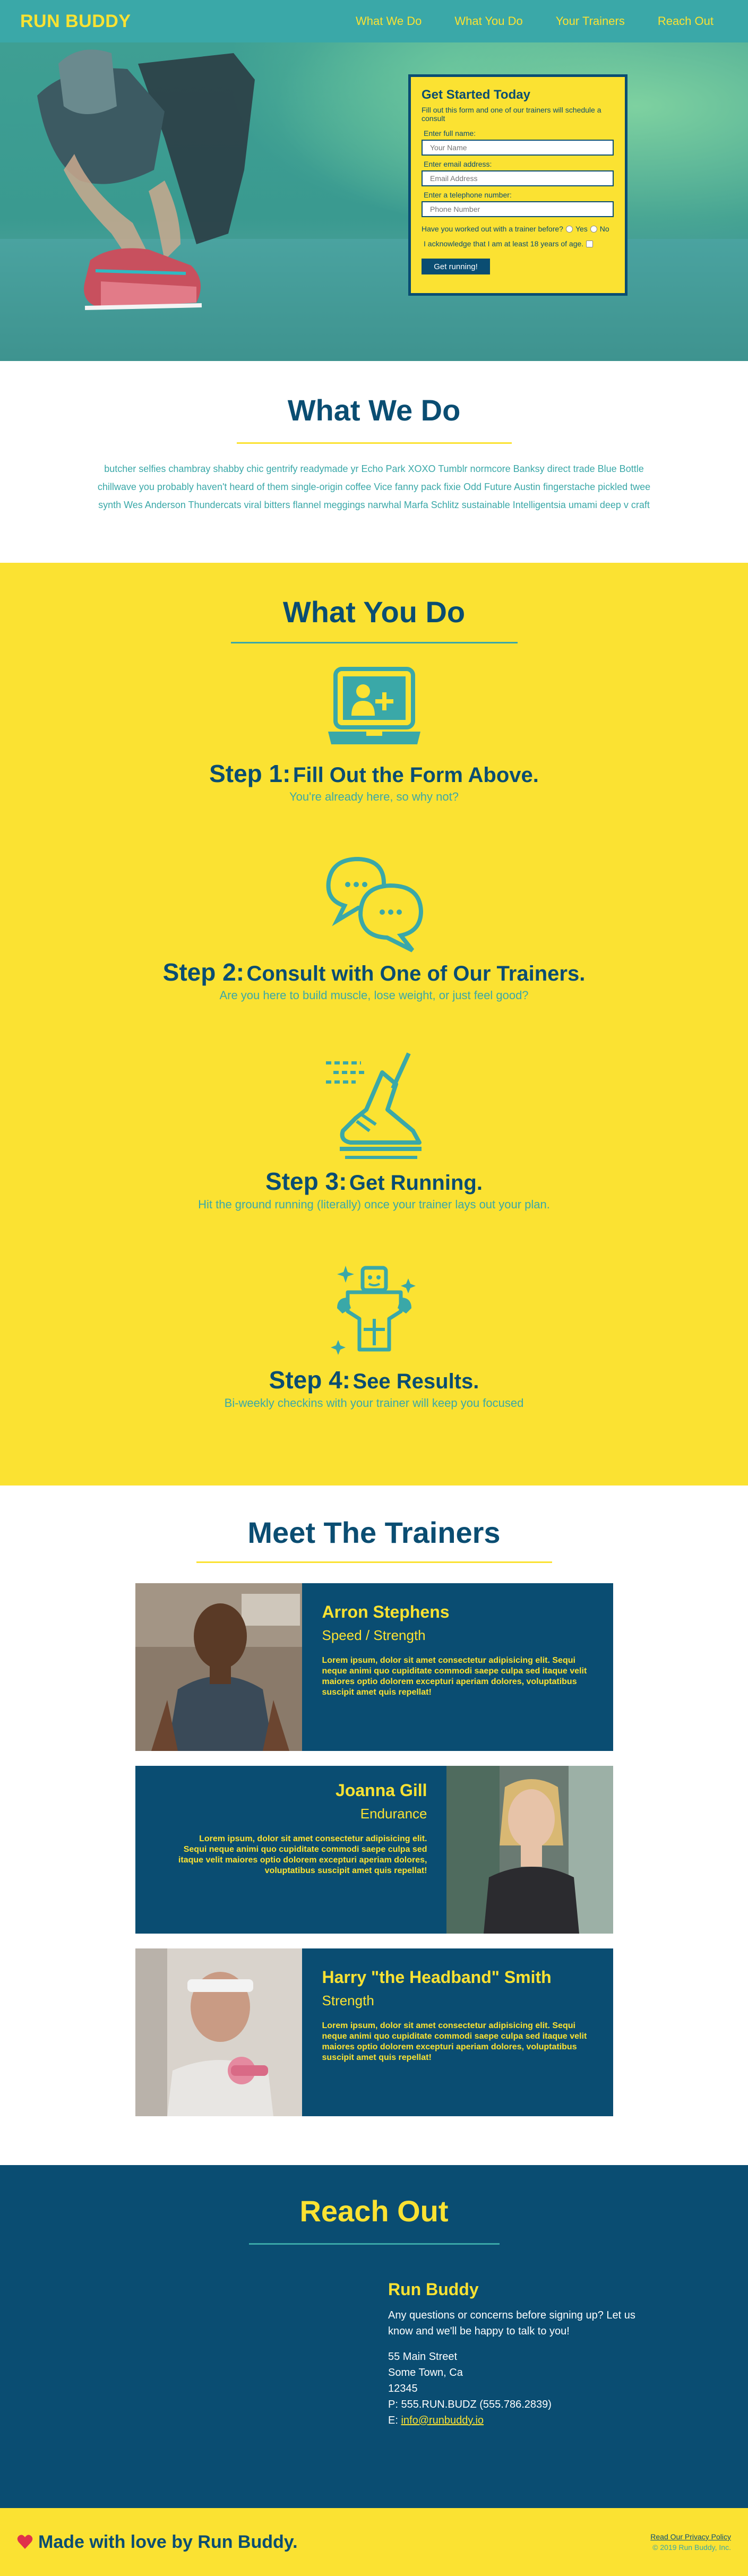 Image resolution: width=748 pixels, height=2576 pixels. Describe the element at coordinates (374, 1533) in the screenshot. I see `trainers-title: Meet The Trainers` at that location.